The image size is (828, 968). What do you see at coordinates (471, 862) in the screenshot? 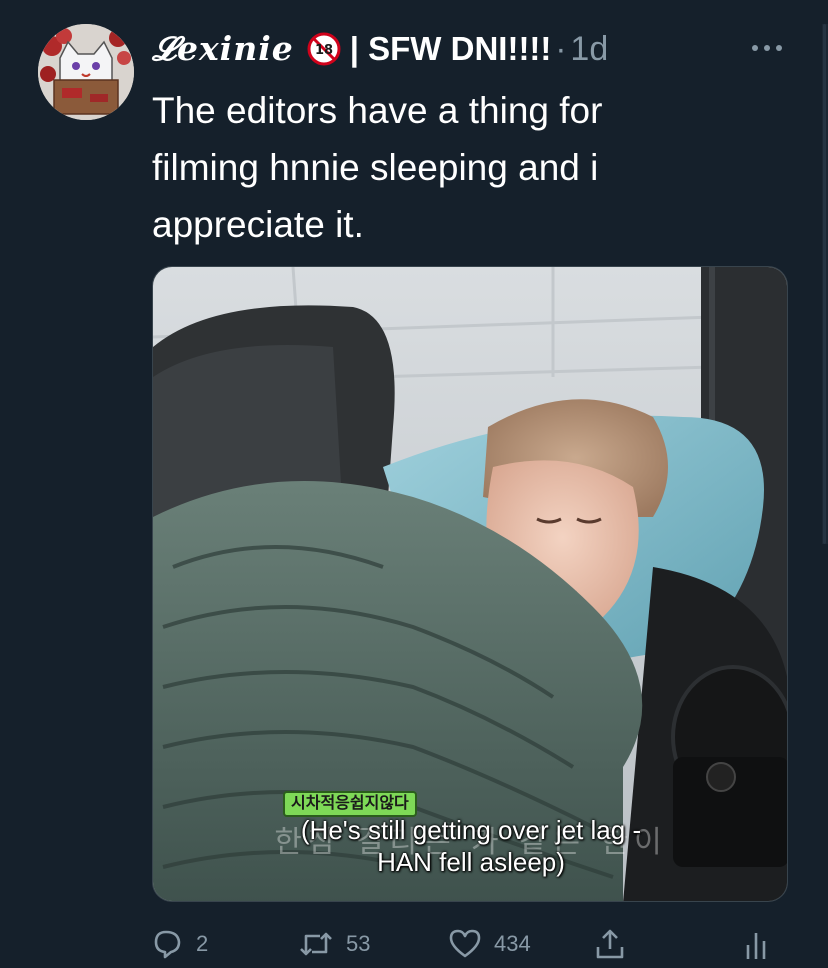
I see `subtitle-line-2: HAN fell asleep)` at bounding box center [471, 862].